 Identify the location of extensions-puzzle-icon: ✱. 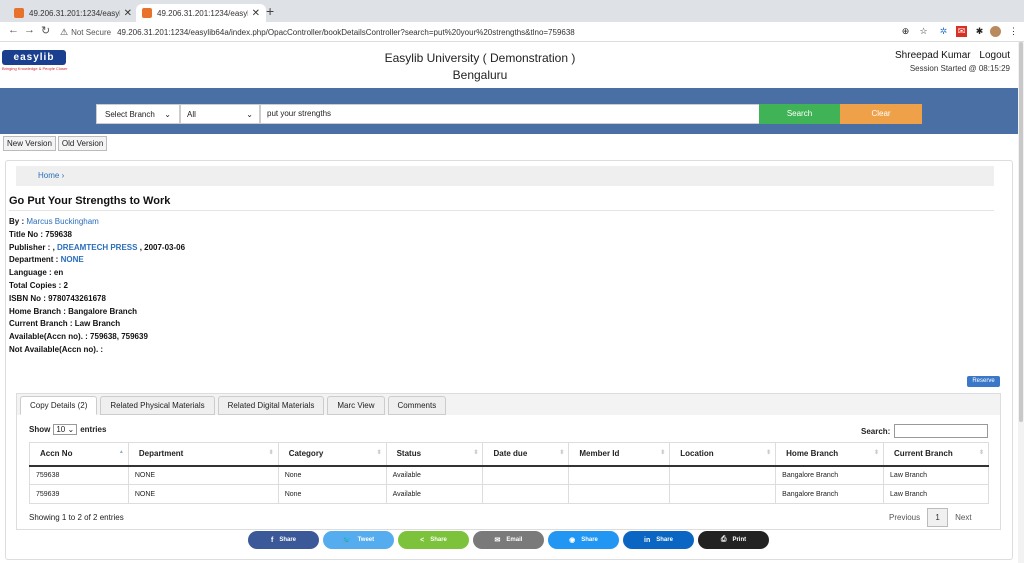
(979, 31).